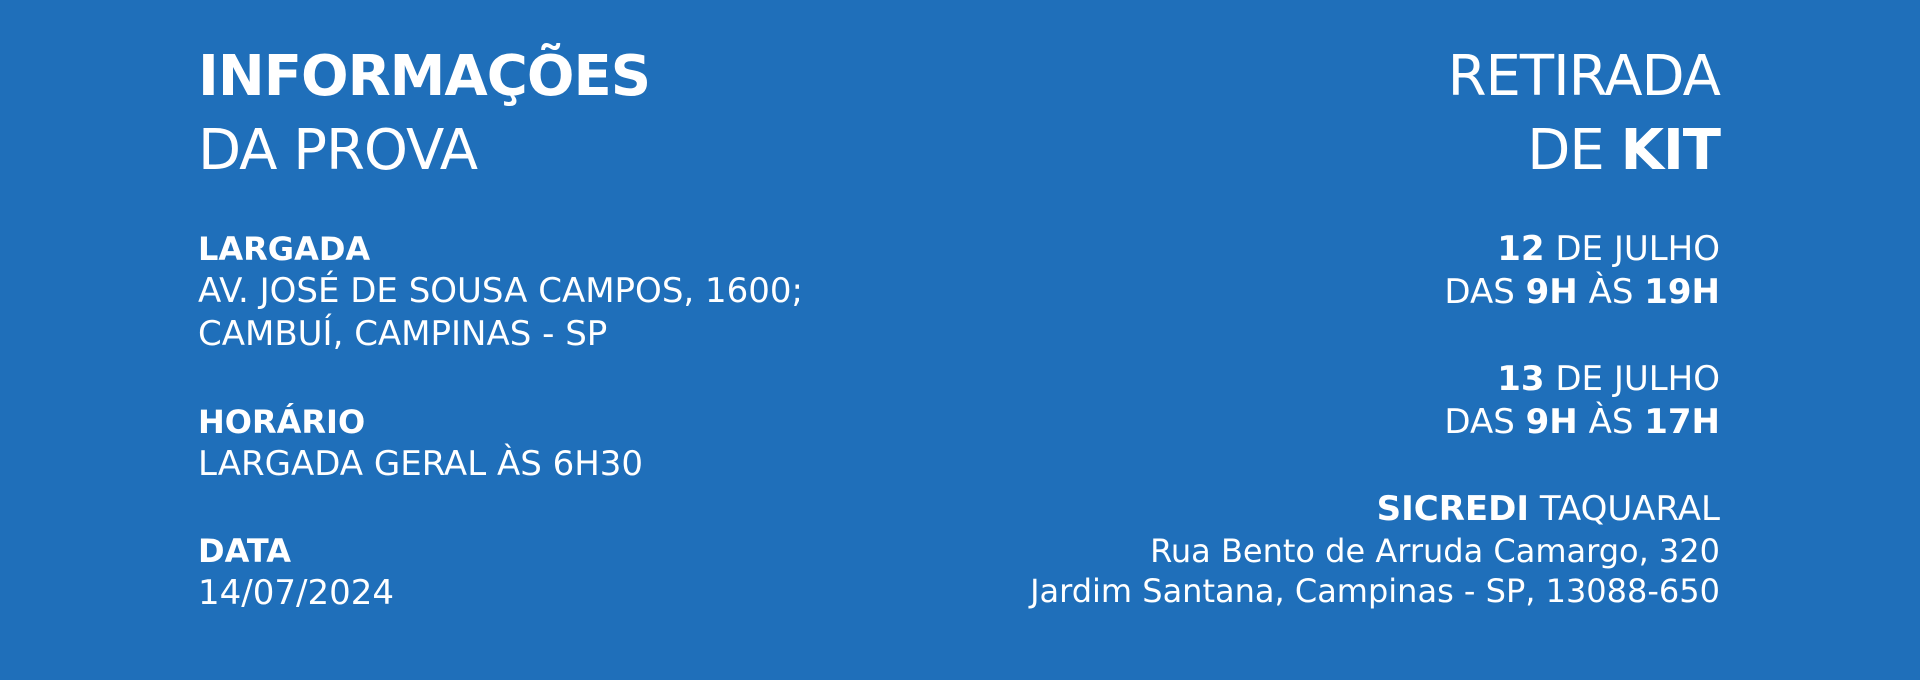 The image size is (1920, 680). Describe the element at coordinates (421, 464) in the screenshot. I see `start-time-value: LARGADA GERAL ÀS 6H30` at that location.